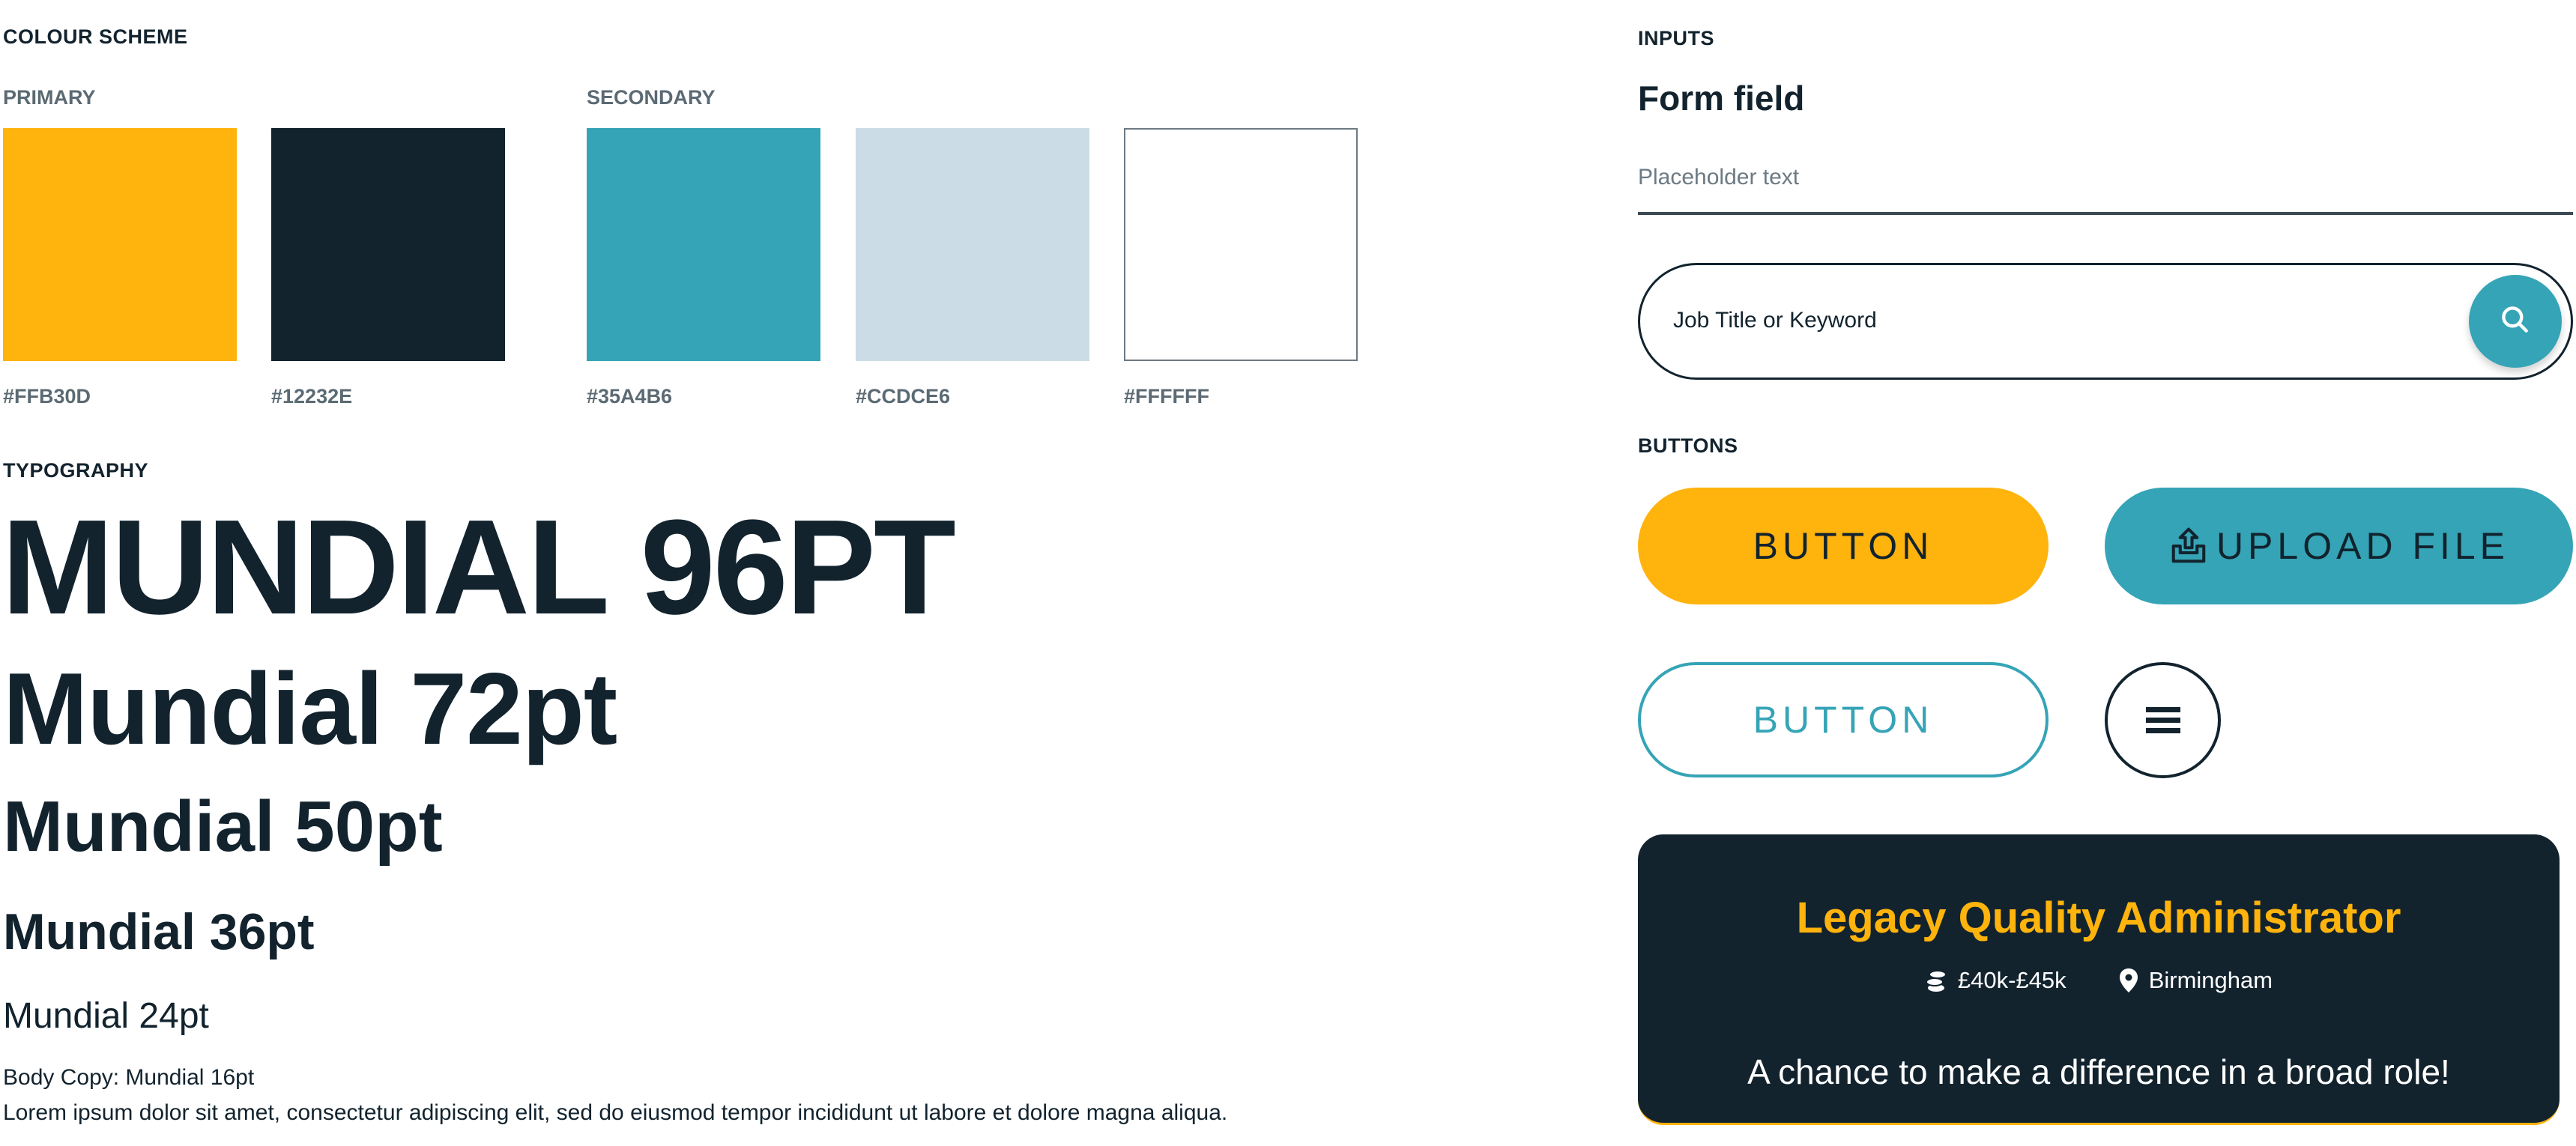  What do you see at coordinates (2105, 213) in the screenshot?
I see `form-field-underline` at bounding box center [2105, 213].